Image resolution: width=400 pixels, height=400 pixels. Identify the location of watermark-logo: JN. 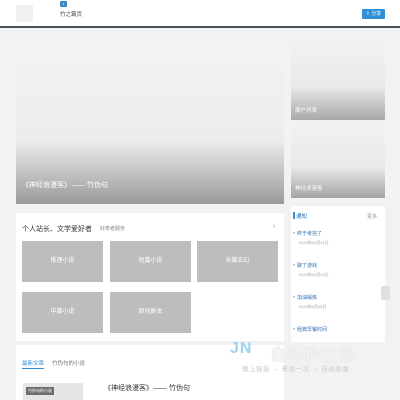
(241, 348).